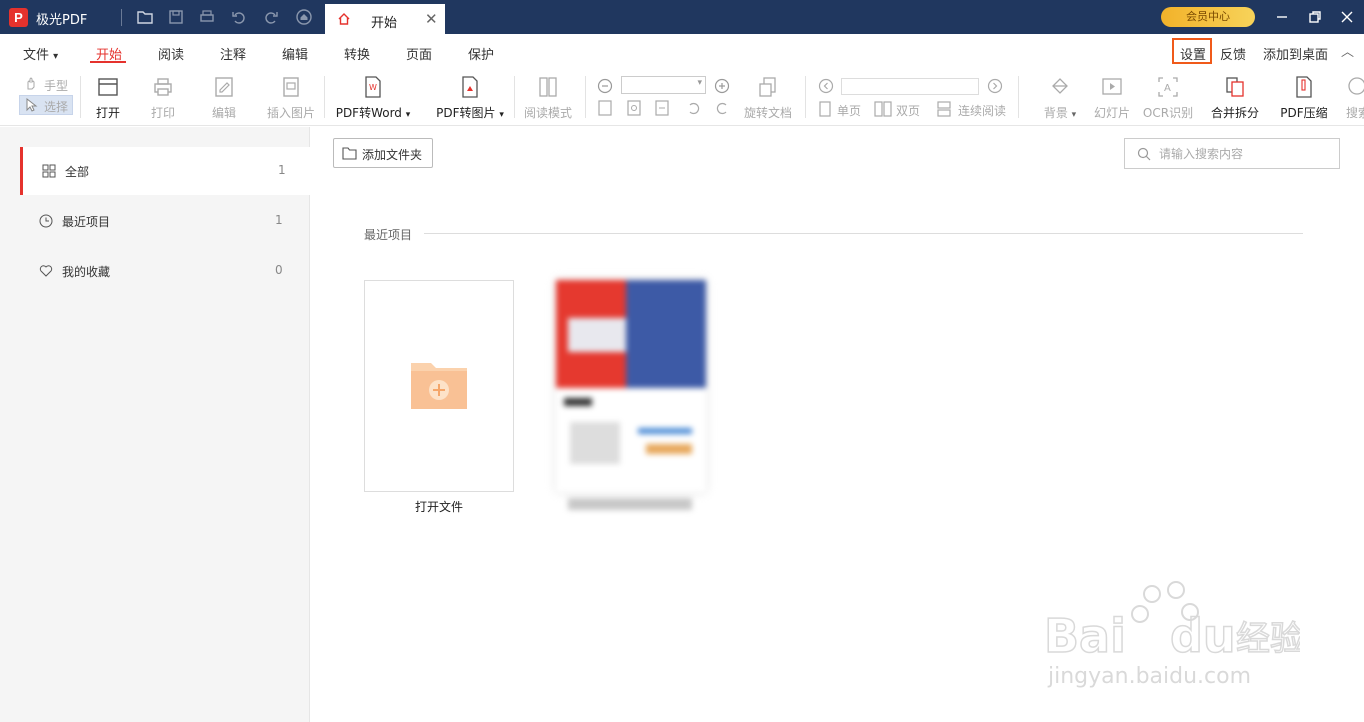  I want to click on compress-icon, so click(1304, 87).